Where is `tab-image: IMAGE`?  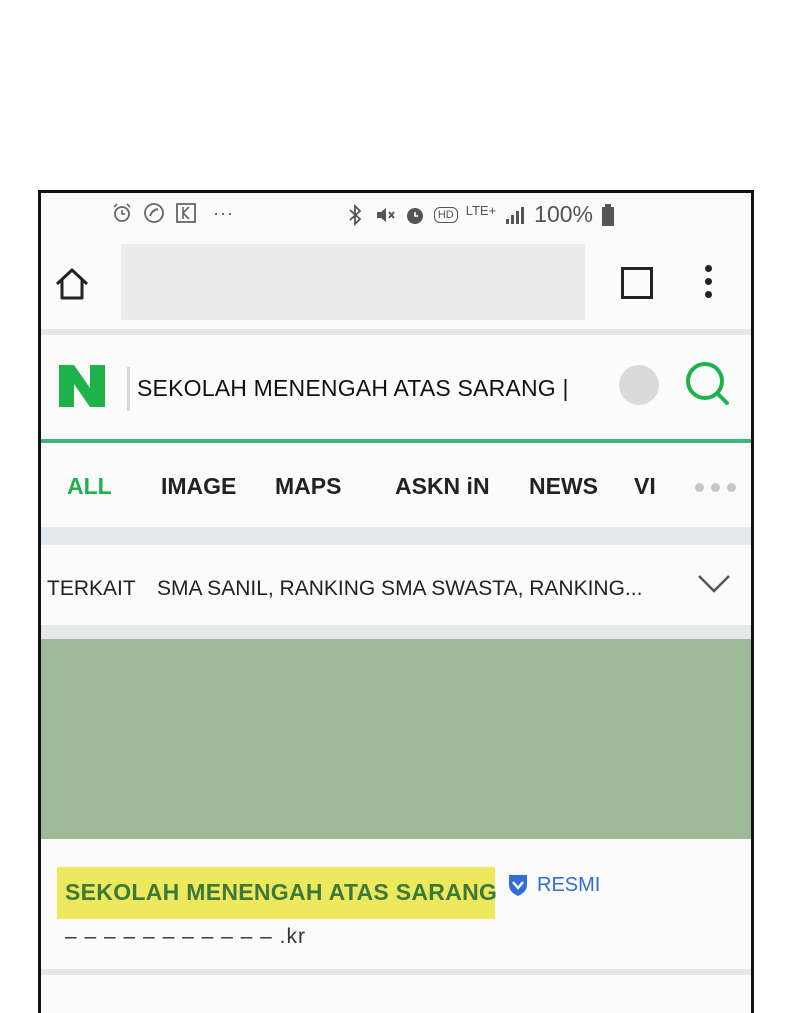
tab-image: IMAGE is located at coordinates (198, 486).